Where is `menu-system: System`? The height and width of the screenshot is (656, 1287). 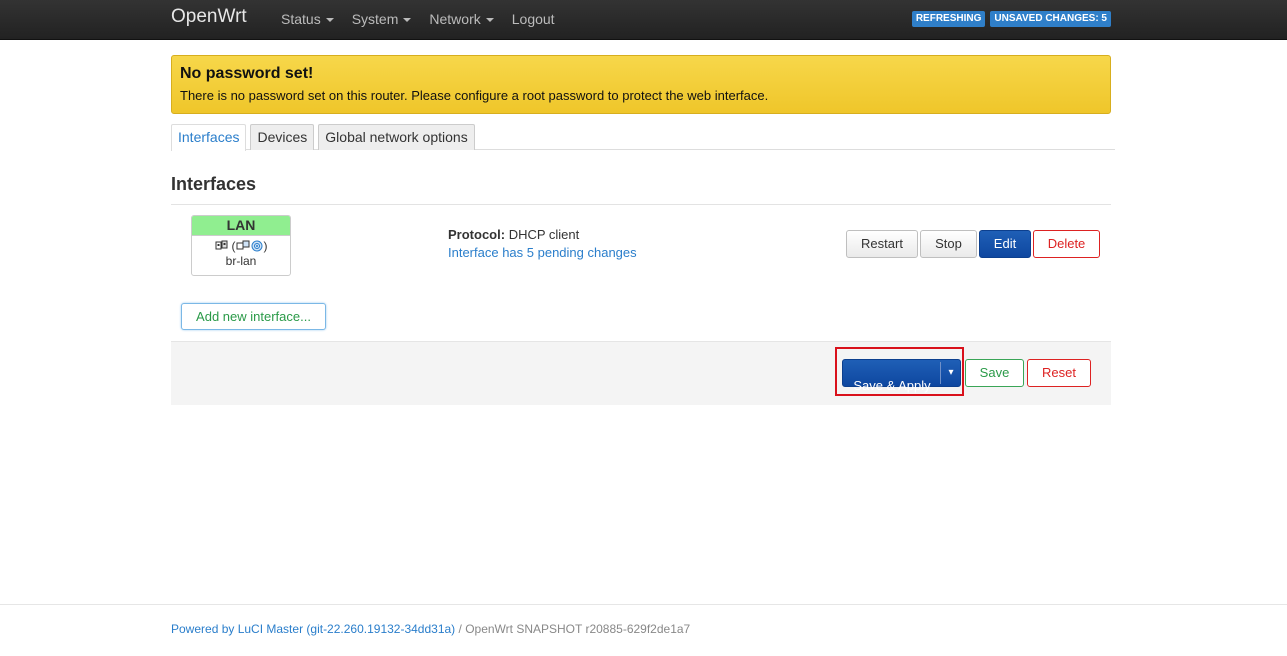
menu-system: System is located at coordinates (382, 19).